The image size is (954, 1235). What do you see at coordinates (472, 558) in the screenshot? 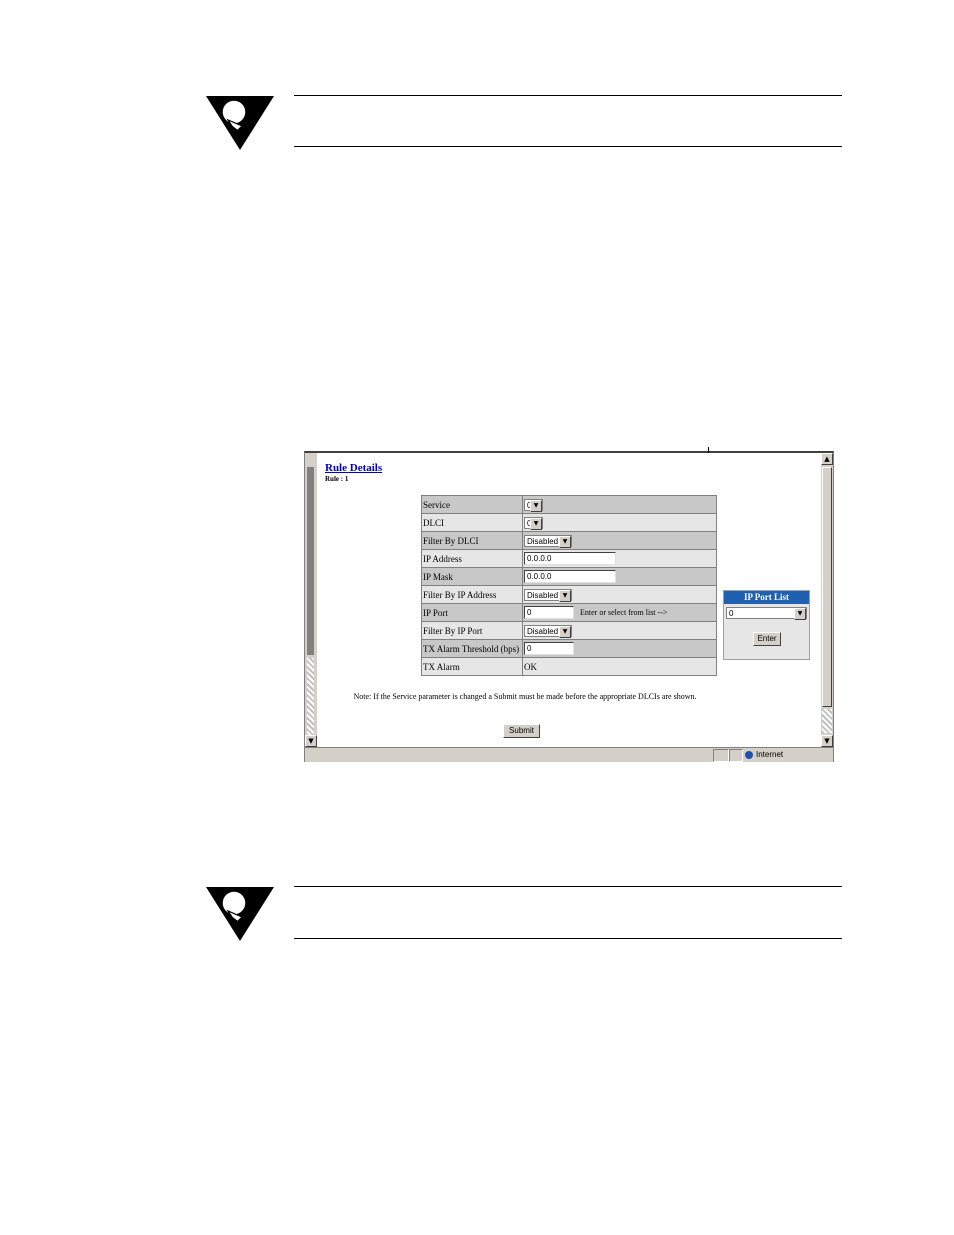
I see `ip-address-label: IP Address` at bounding box center [472, 558].